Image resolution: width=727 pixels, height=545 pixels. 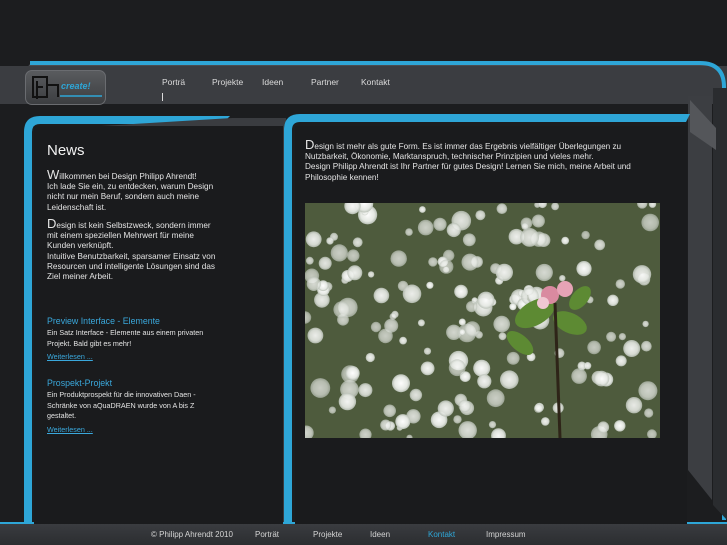 What do you see at coordinates (66, 150) in the screenshot?
I see `news-title: News` at bounding box center [66, 150].